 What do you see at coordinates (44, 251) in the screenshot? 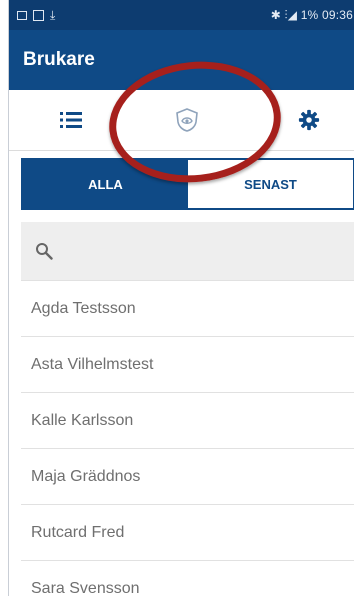
I see `search-icon` at bounding box center [44, 251].